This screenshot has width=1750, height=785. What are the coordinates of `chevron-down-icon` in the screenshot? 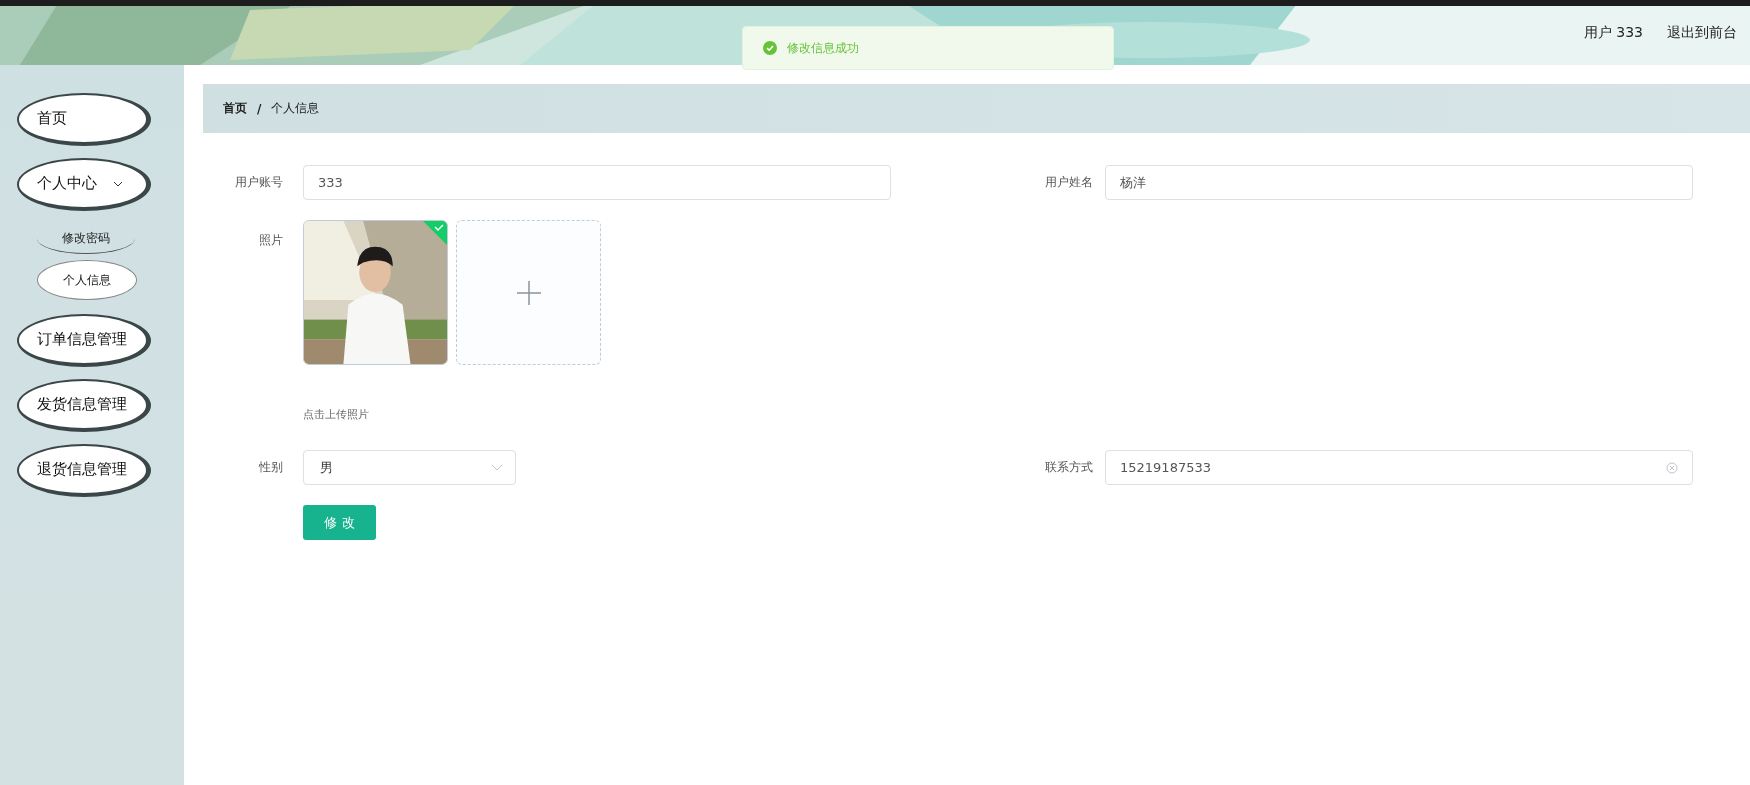 It's located at (497, 467).